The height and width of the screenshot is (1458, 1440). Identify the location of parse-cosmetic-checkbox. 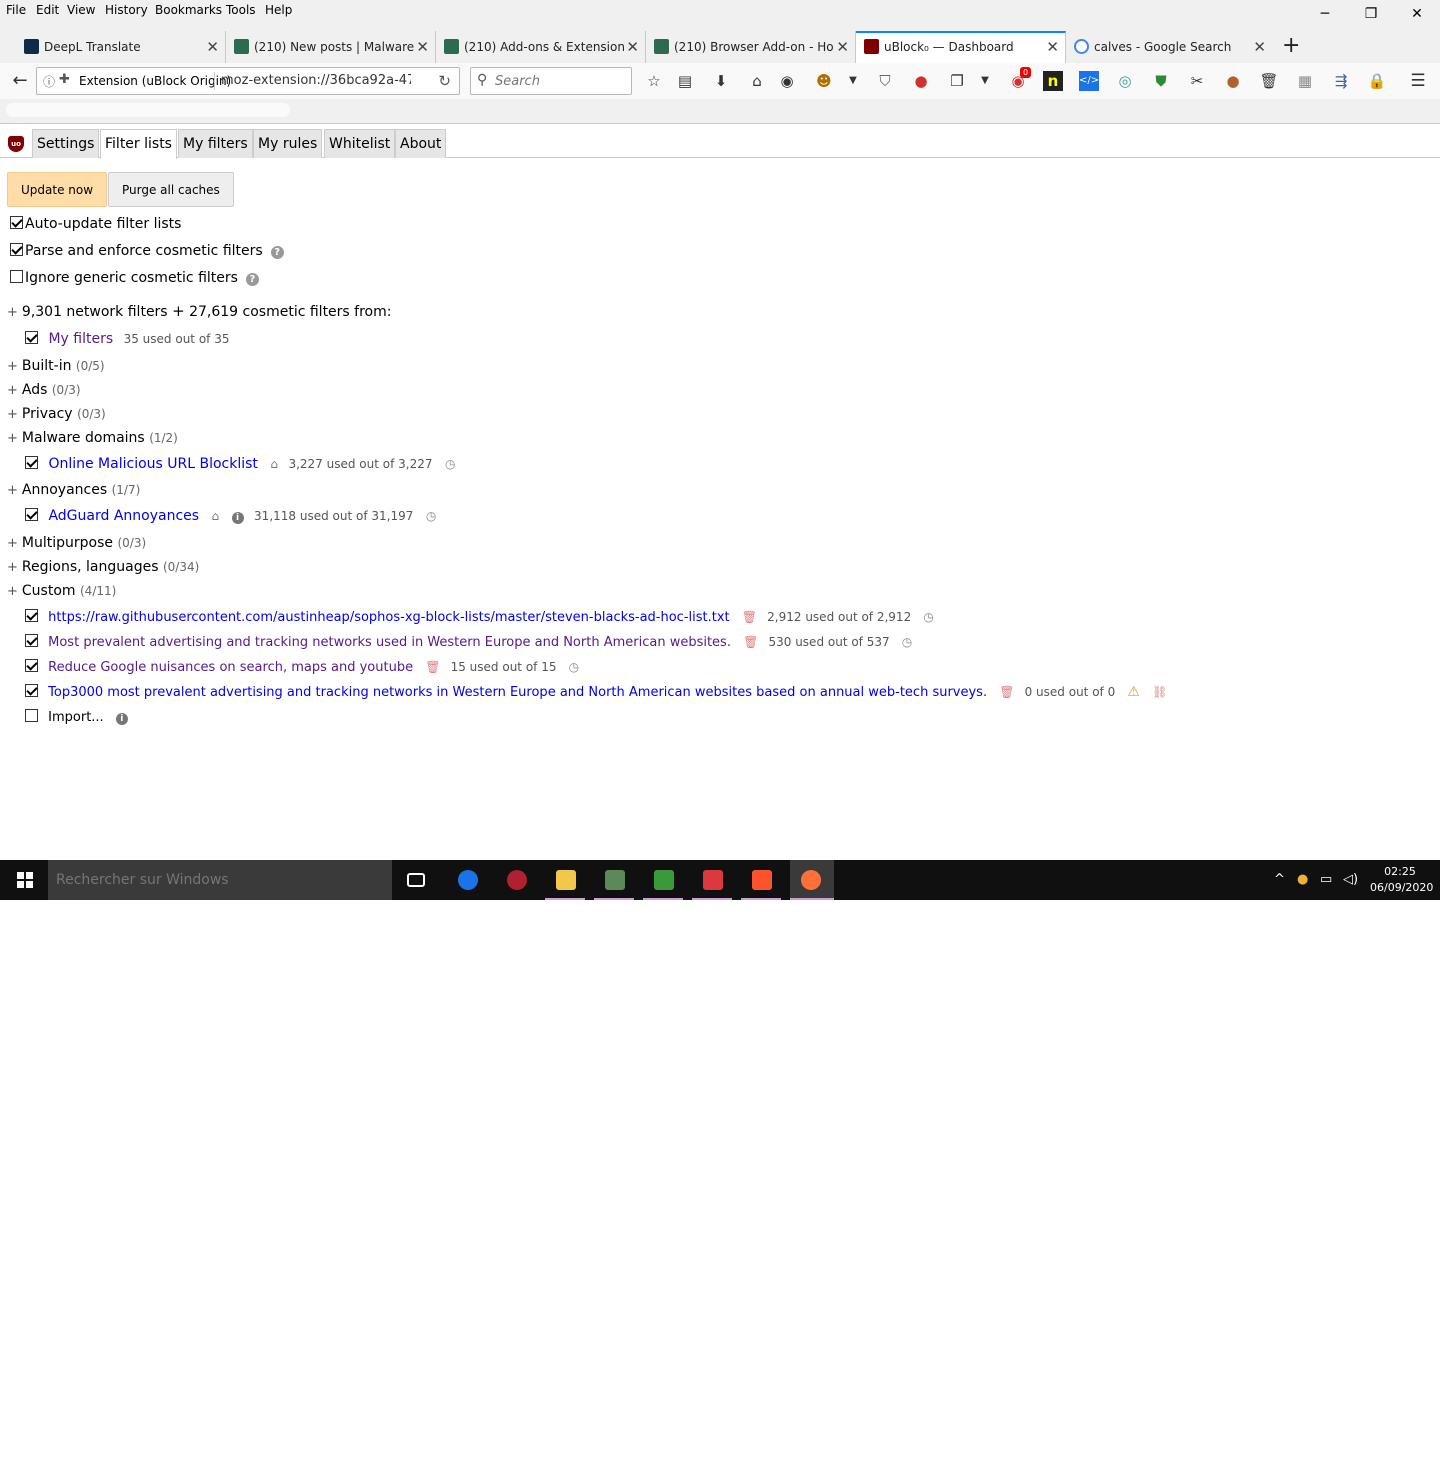
(16, 249).